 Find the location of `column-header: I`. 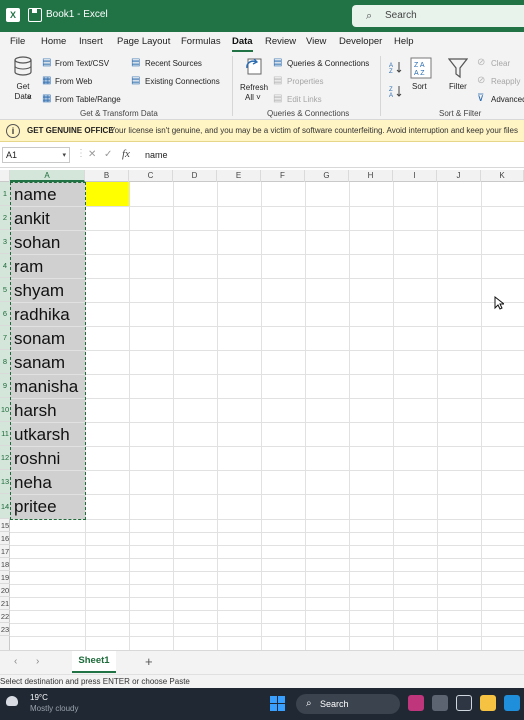

column-header: I is located at coordinates (415, 176).